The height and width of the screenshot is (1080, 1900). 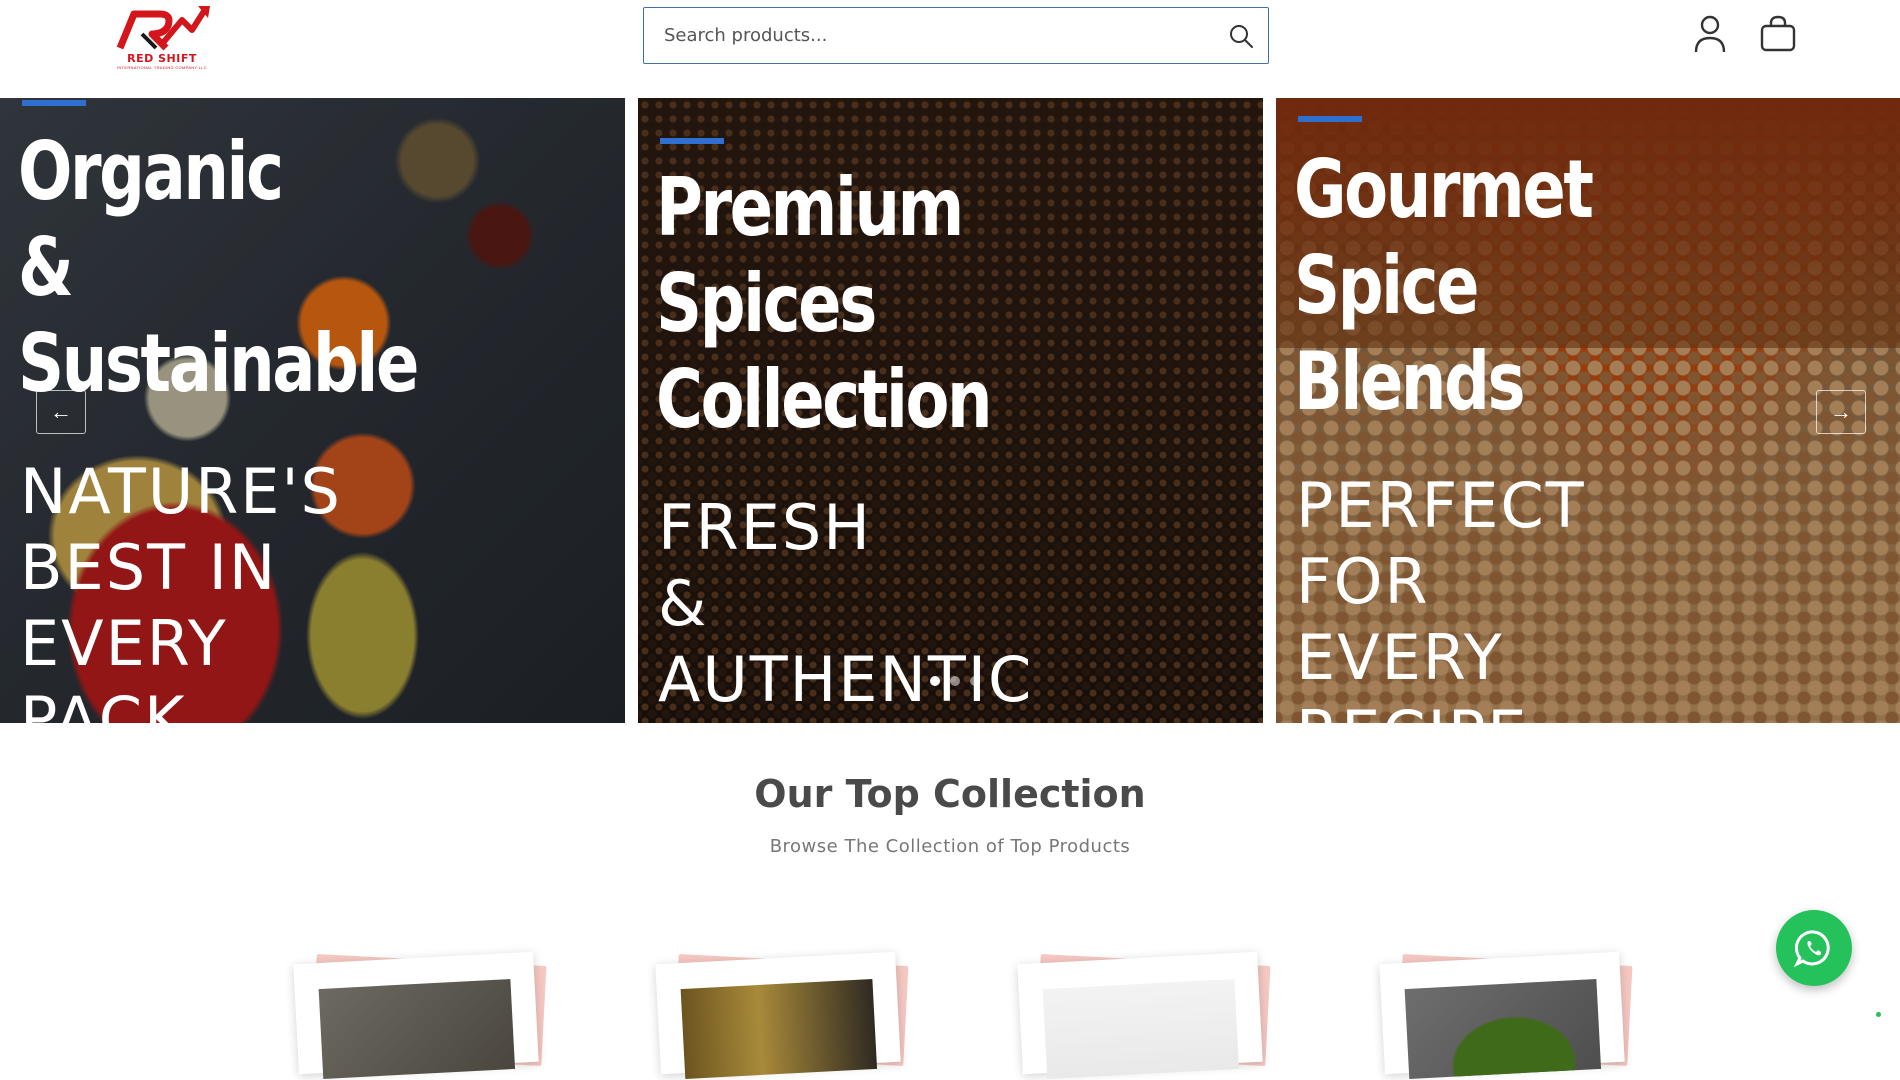 What do you see at coordinates (163, 28) in the screenshot?
I see `logo-mark-icon` at bounding box center [163, 28].